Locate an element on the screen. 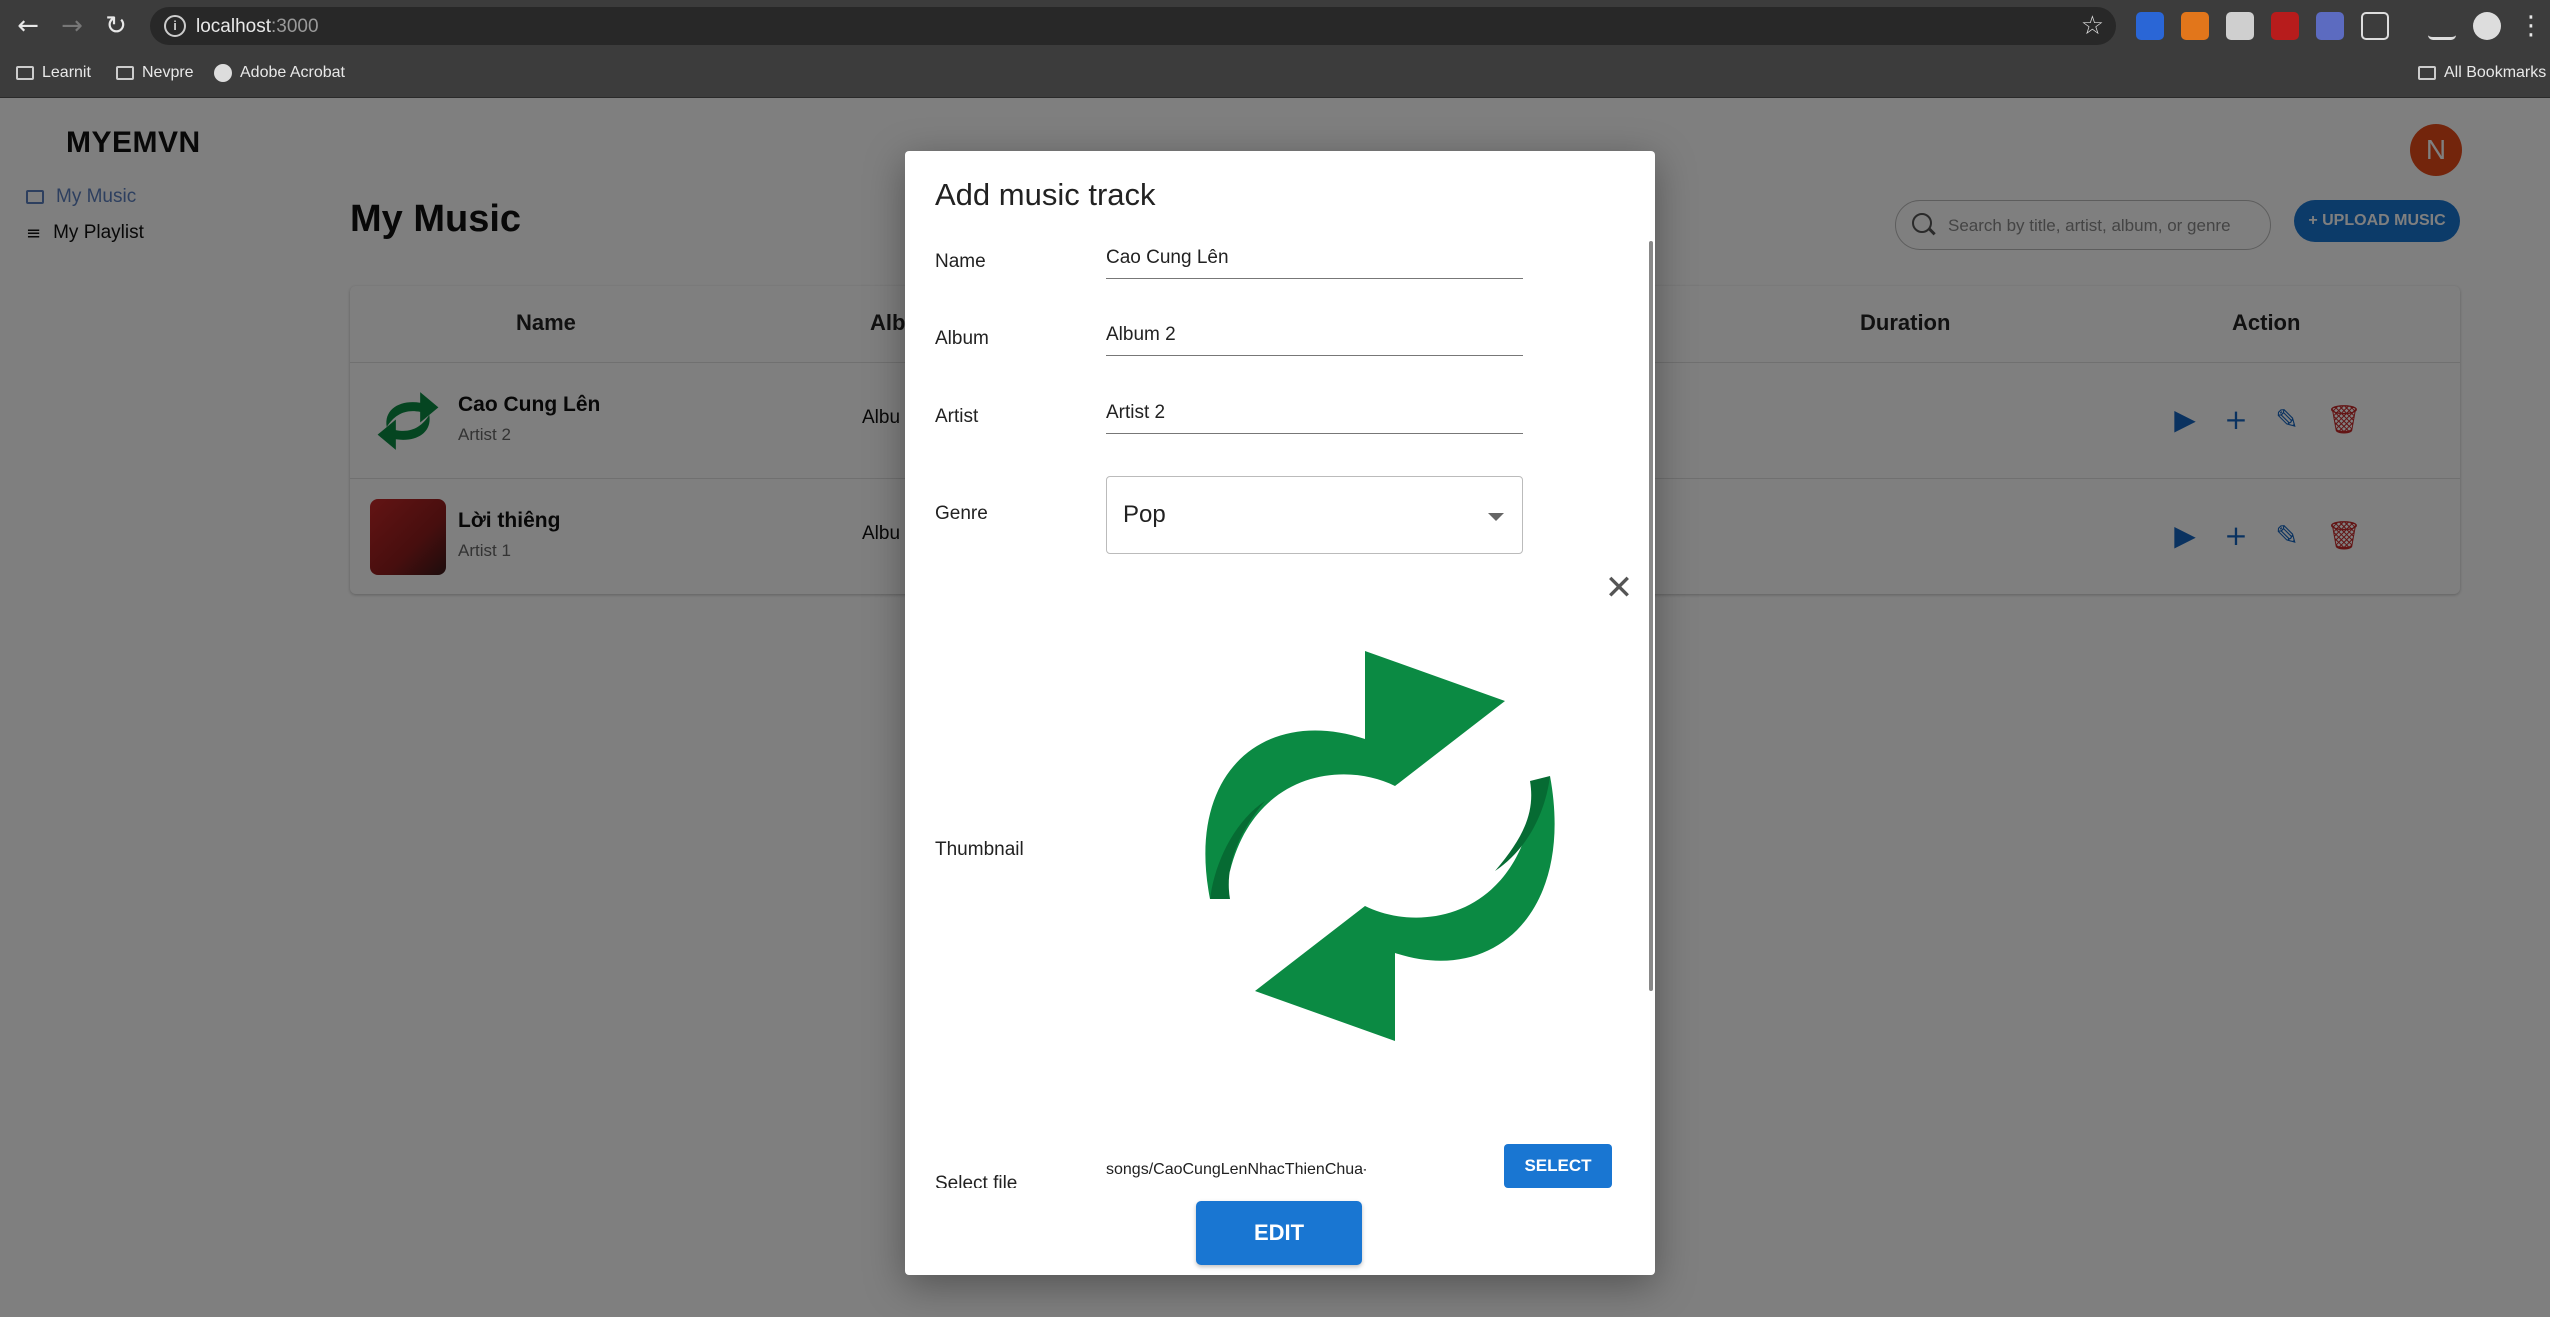 The height and width of the screenshot is (1317, 2550). pen-extension-icon is located at coordinates (2330, 26).